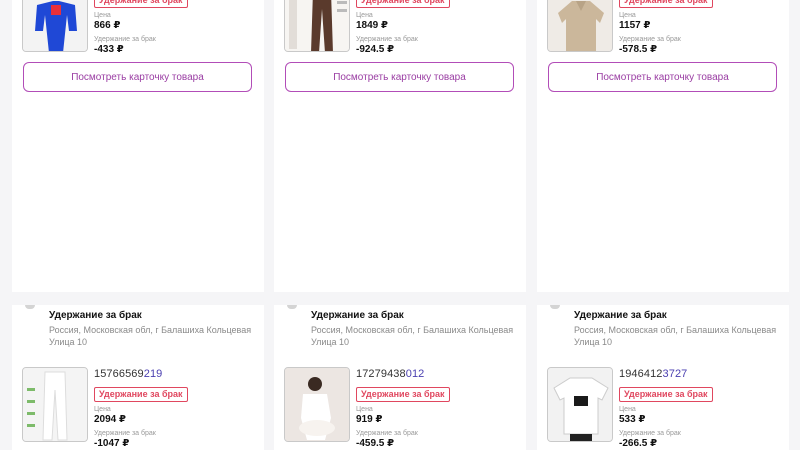 The height and width of the screenshot is (450, 800). What do you see at coordinates (107, 25) in the screenshot?
I see `price-value: 866 ₽` at bounding box center [107, 25].